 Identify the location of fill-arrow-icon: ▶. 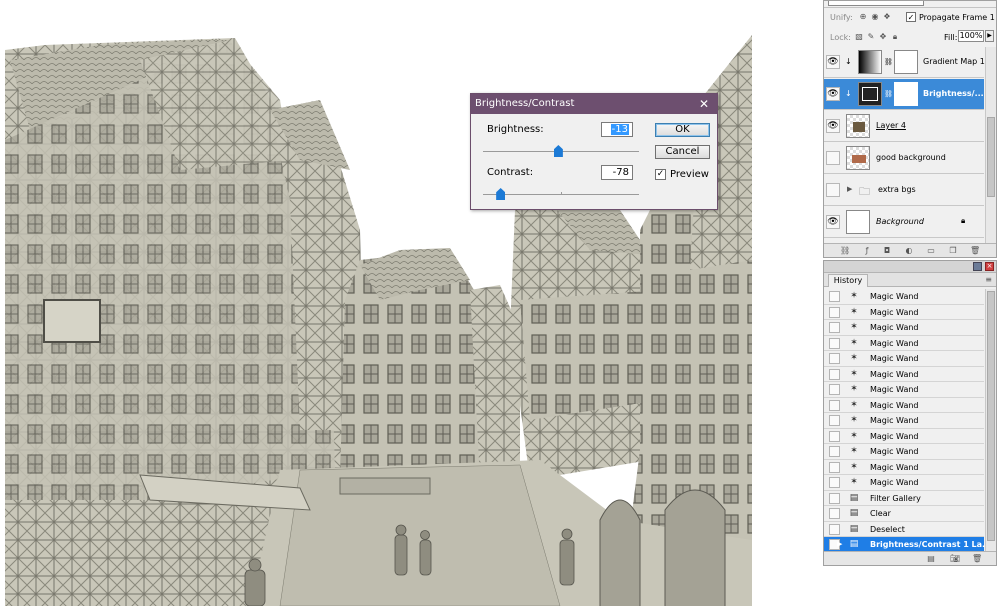
(989, 36).